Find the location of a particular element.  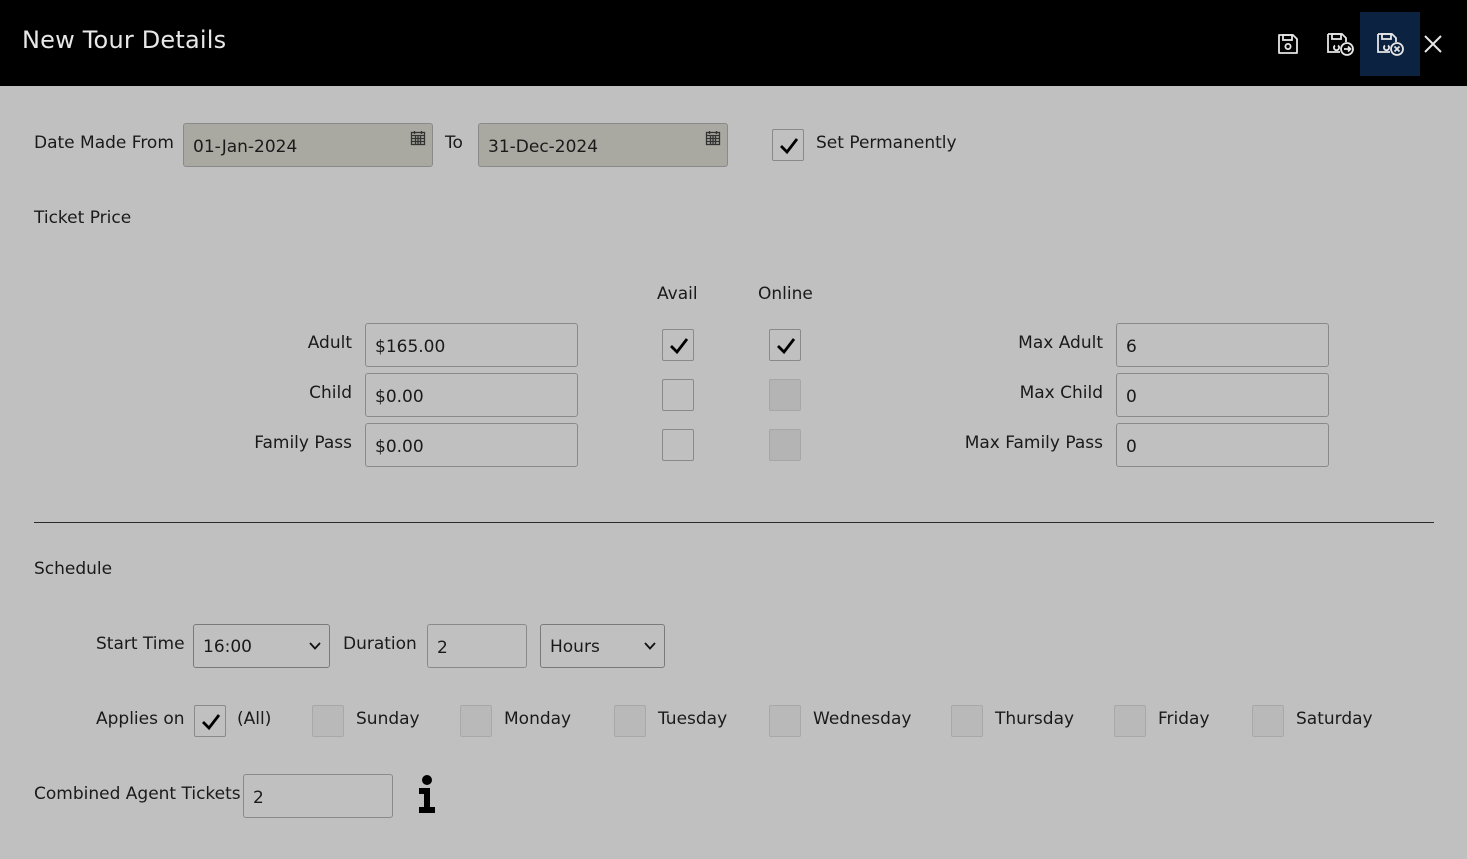

family-pass-label: Family Pass is located at coordinates (303, 443).